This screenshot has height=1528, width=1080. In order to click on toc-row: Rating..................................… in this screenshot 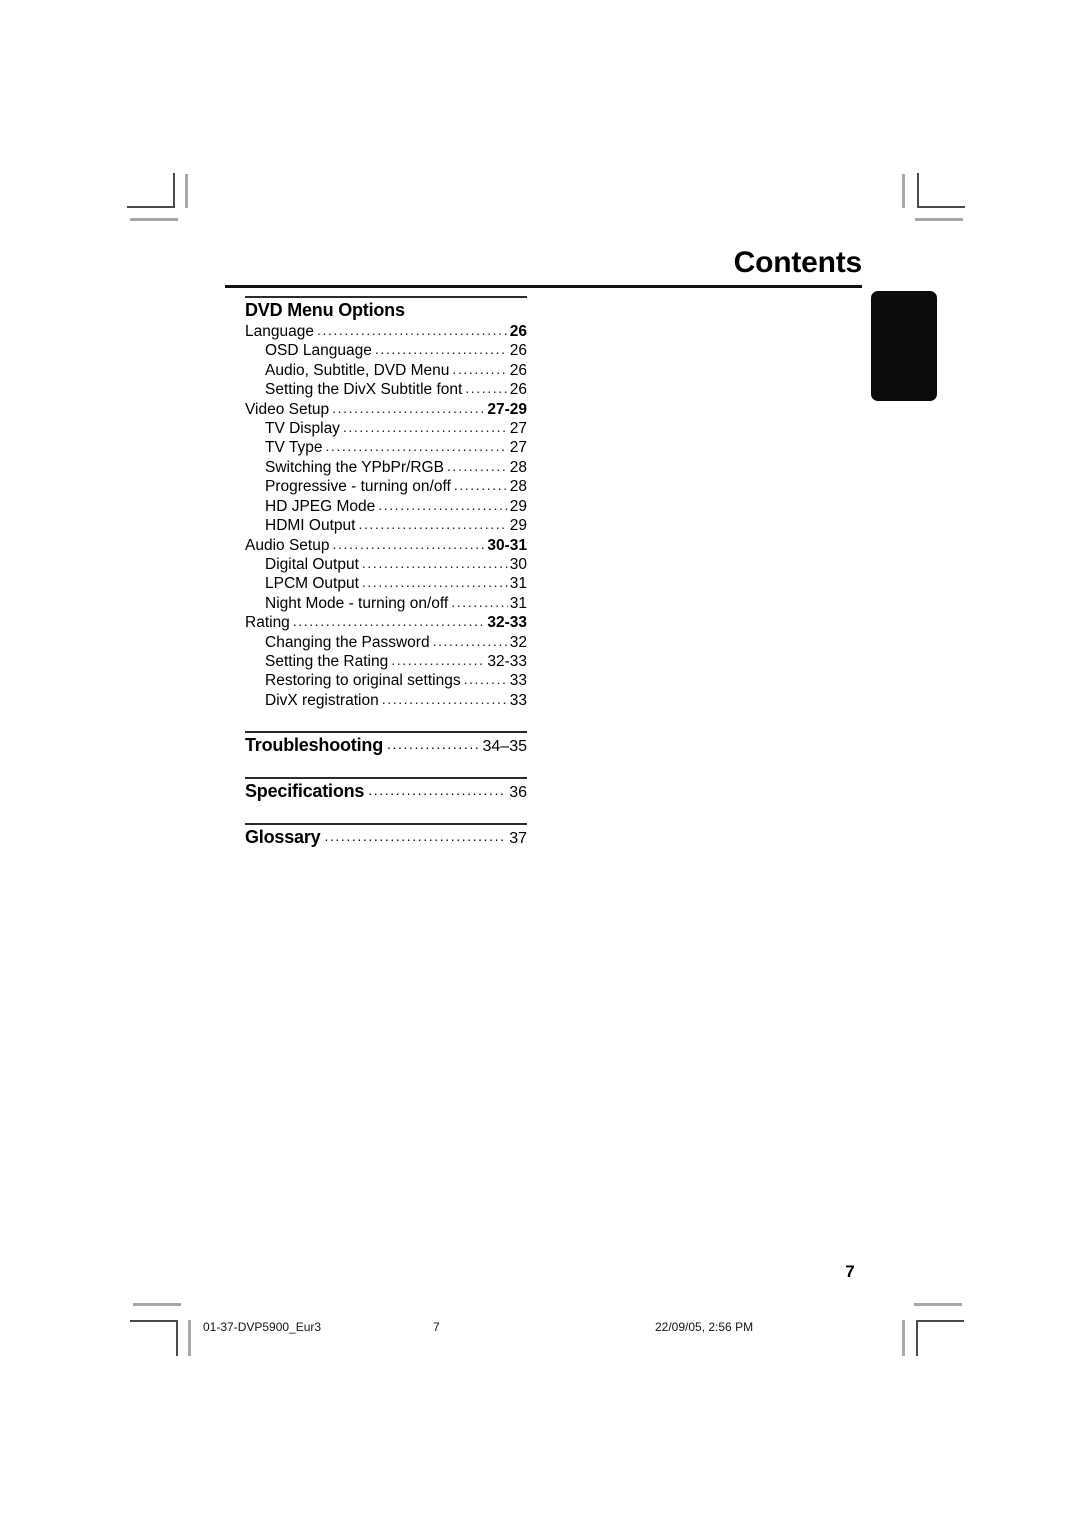, I will do `click(386, 622)`.